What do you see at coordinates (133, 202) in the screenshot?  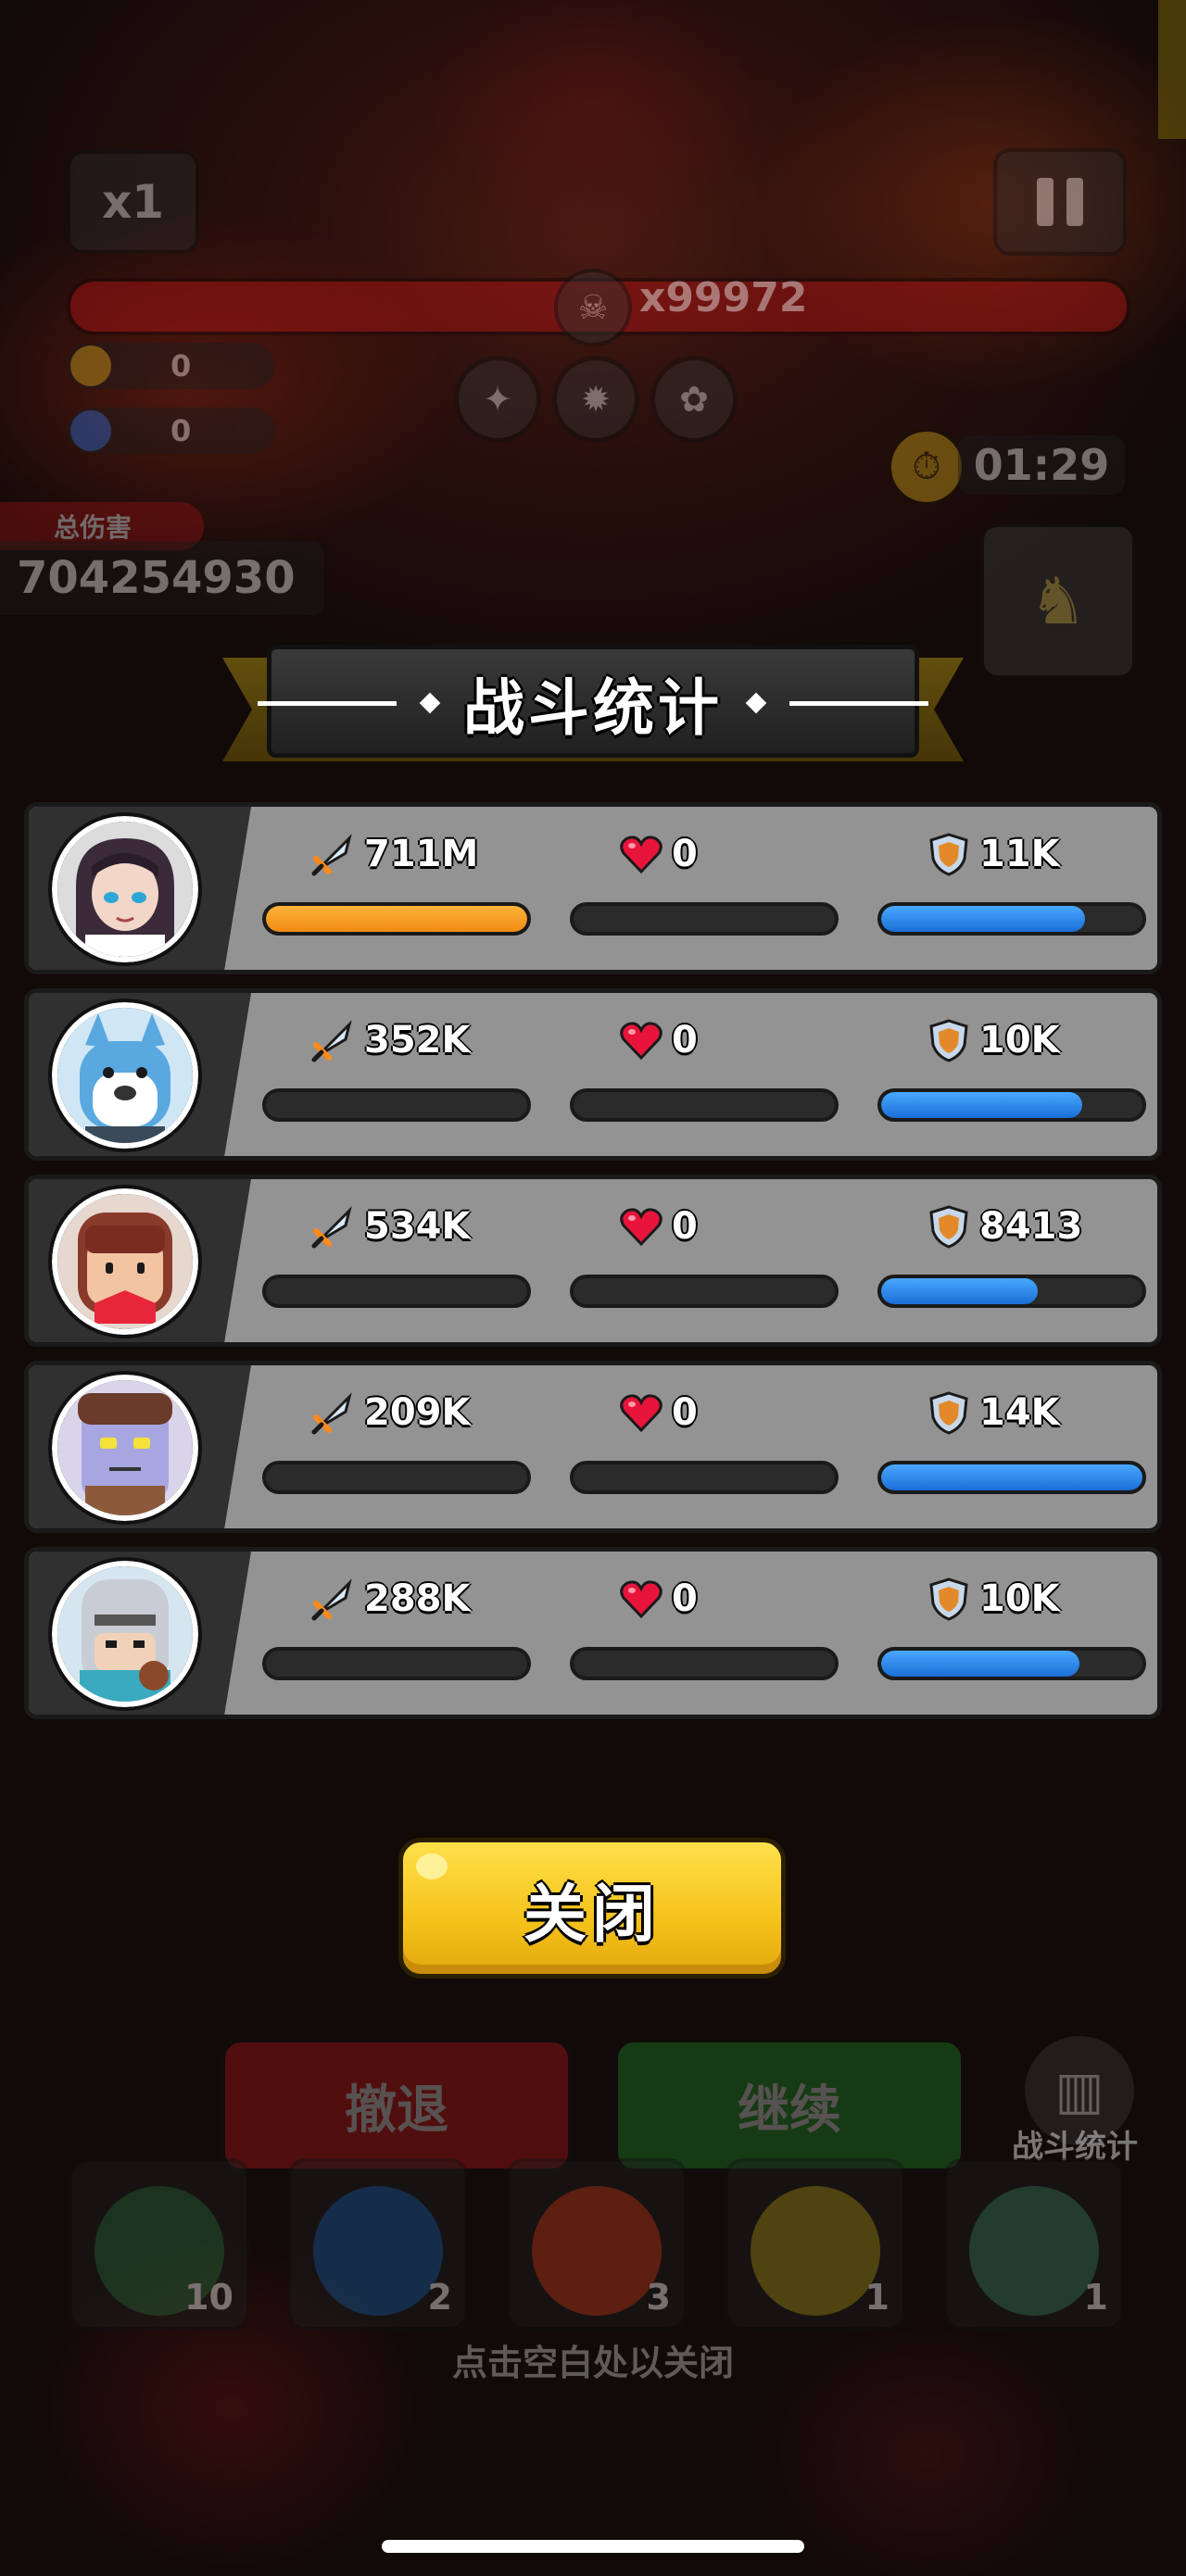 I see `speed-button: x1` at bounding box center [133, 202].